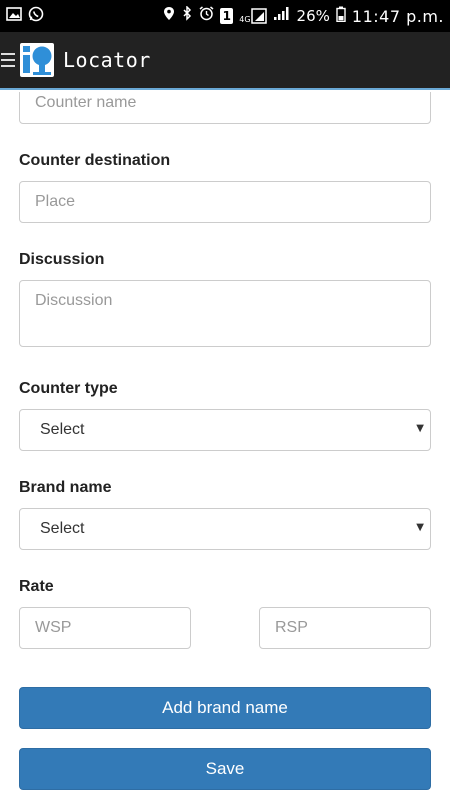  Describe the element at coordinates (225, 202) in the screenshot. I see `counter-destination-input` at that location.